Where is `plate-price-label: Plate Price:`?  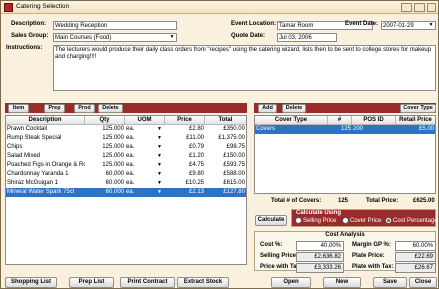 plate-price-label: Plate Price: is located at coordinates (368, 256).